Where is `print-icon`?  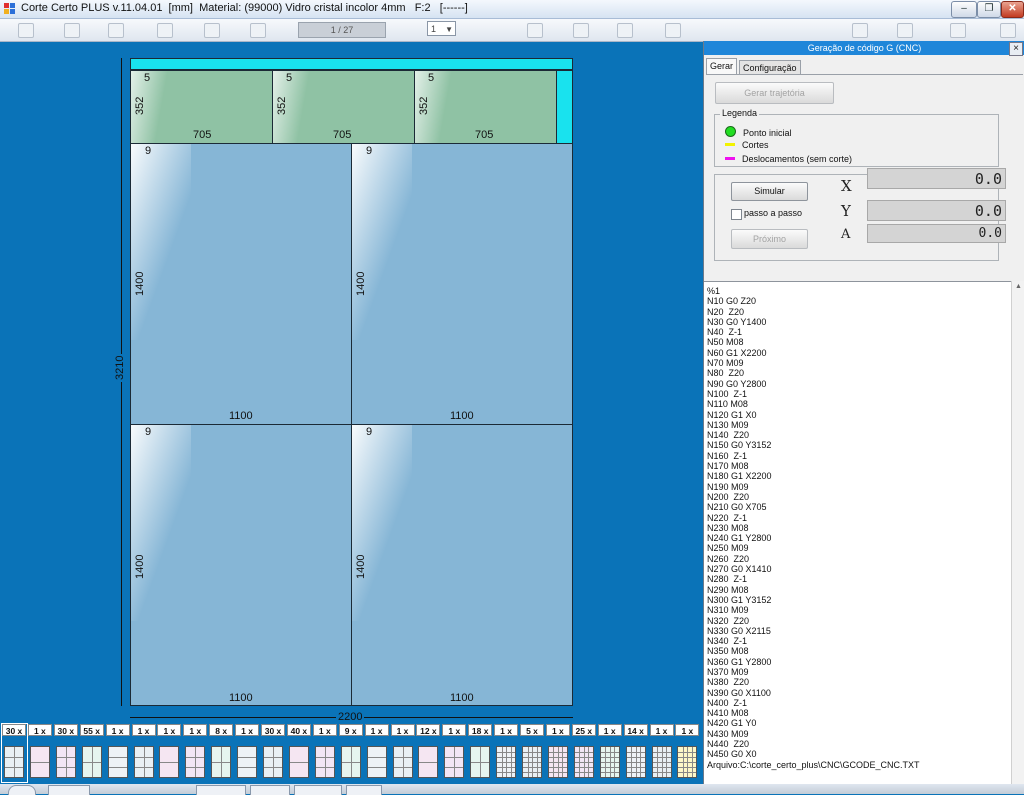
print-icon is located at coordinates (165, 30).